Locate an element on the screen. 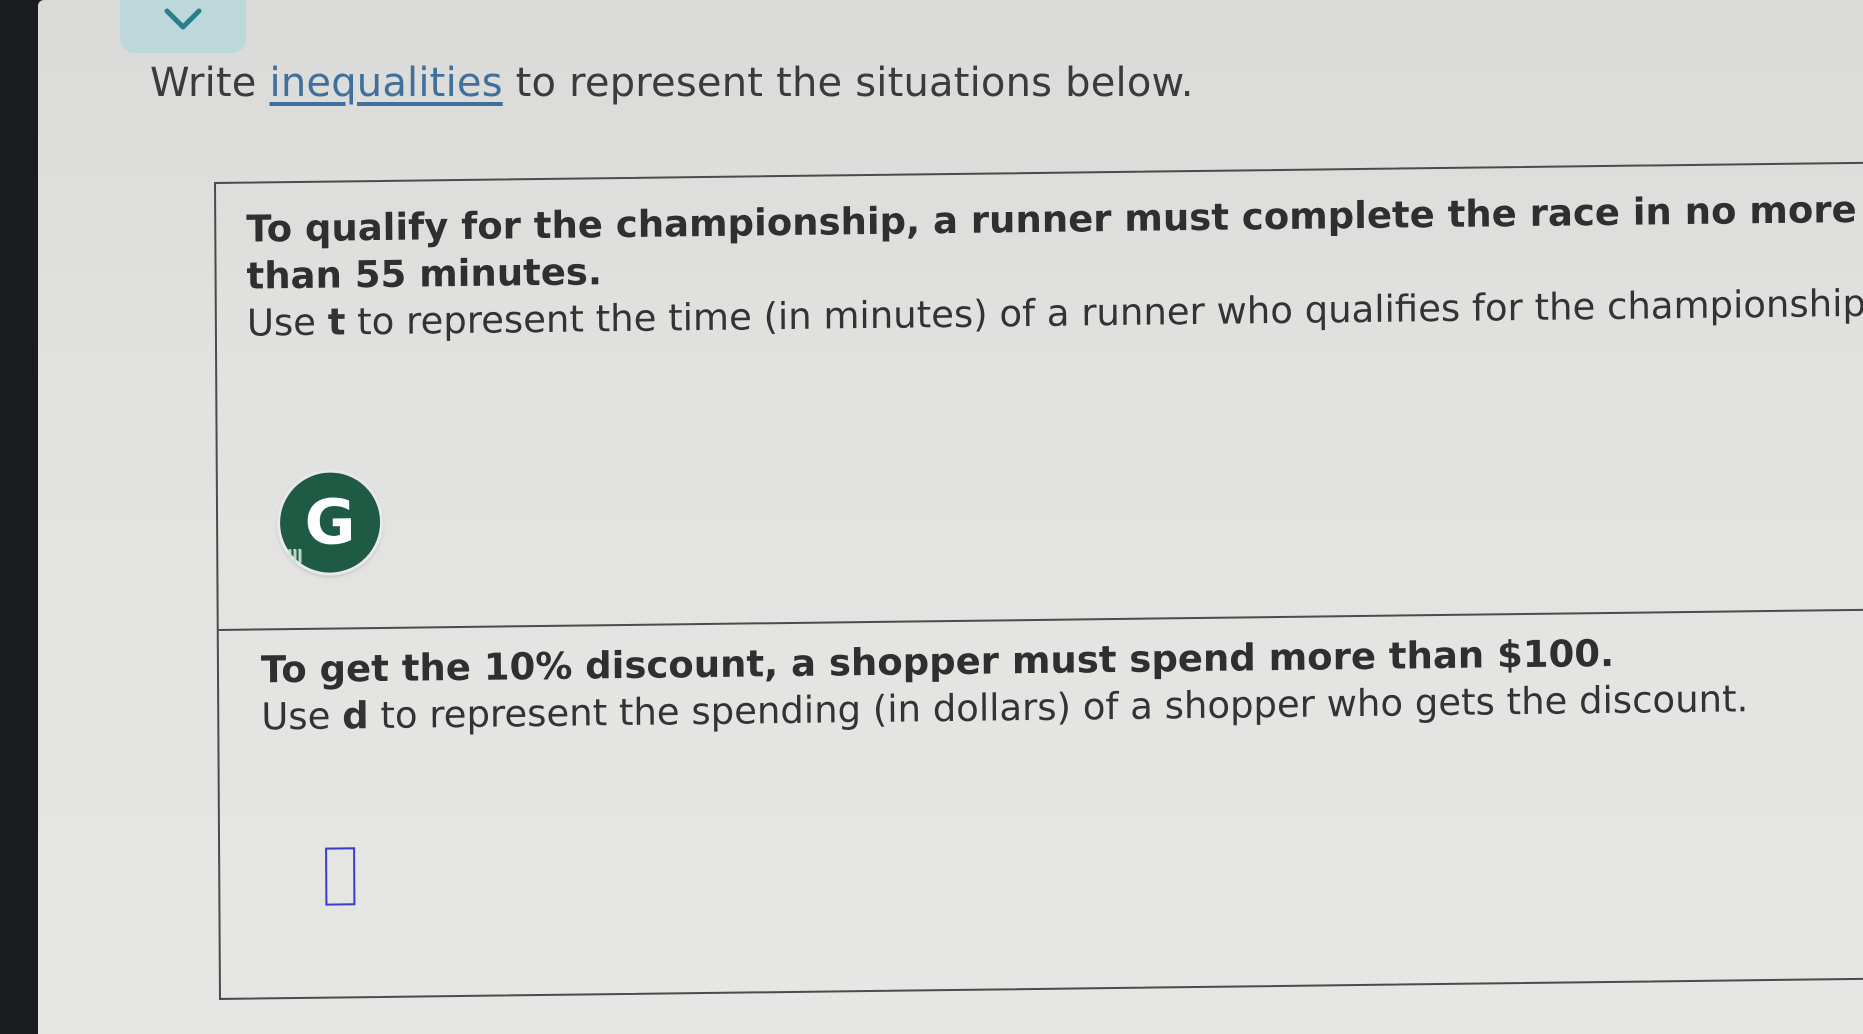  instruction-before: Write is located at coordinates (203, 83).